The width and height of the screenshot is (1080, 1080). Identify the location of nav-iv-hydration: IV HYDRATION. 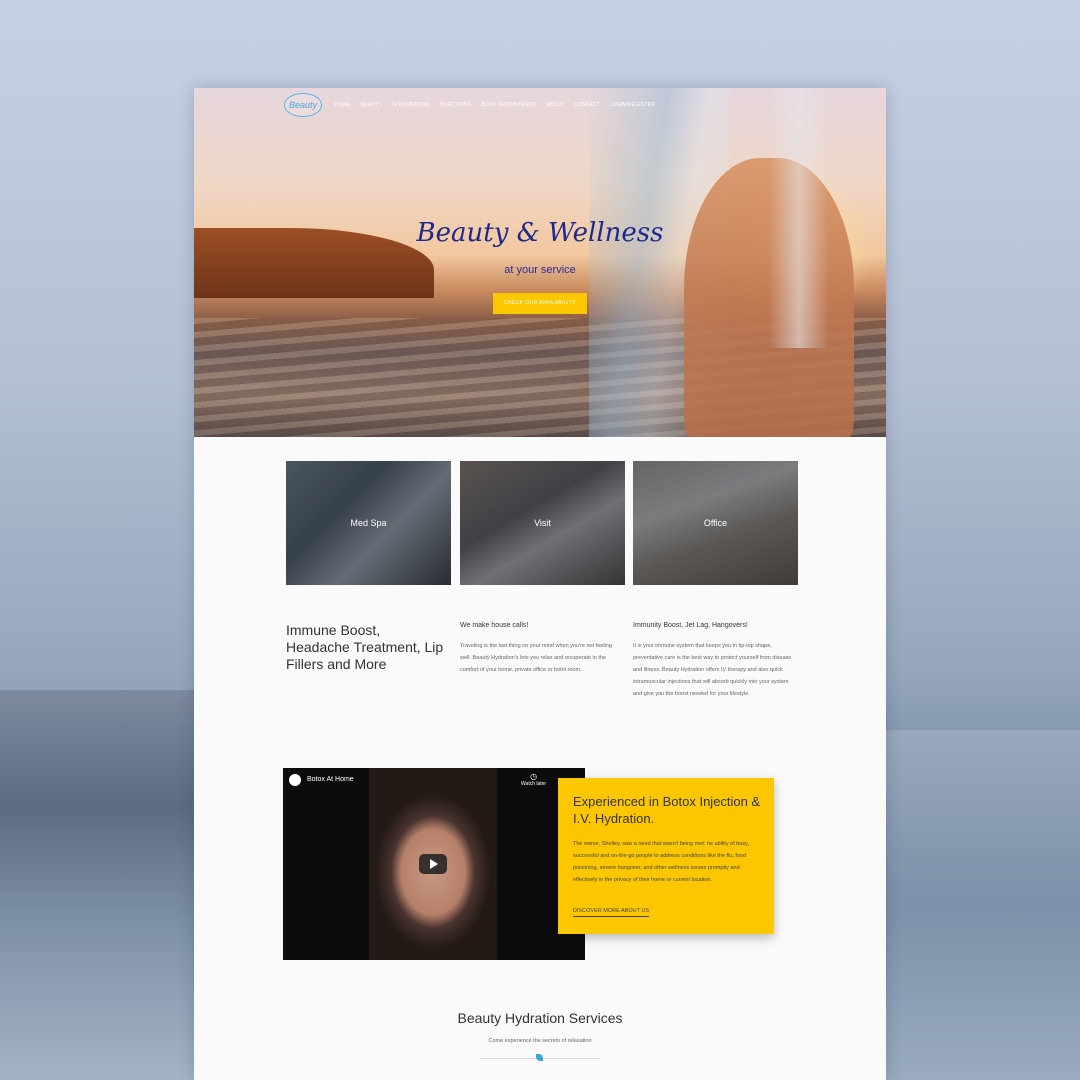
(411, 105).